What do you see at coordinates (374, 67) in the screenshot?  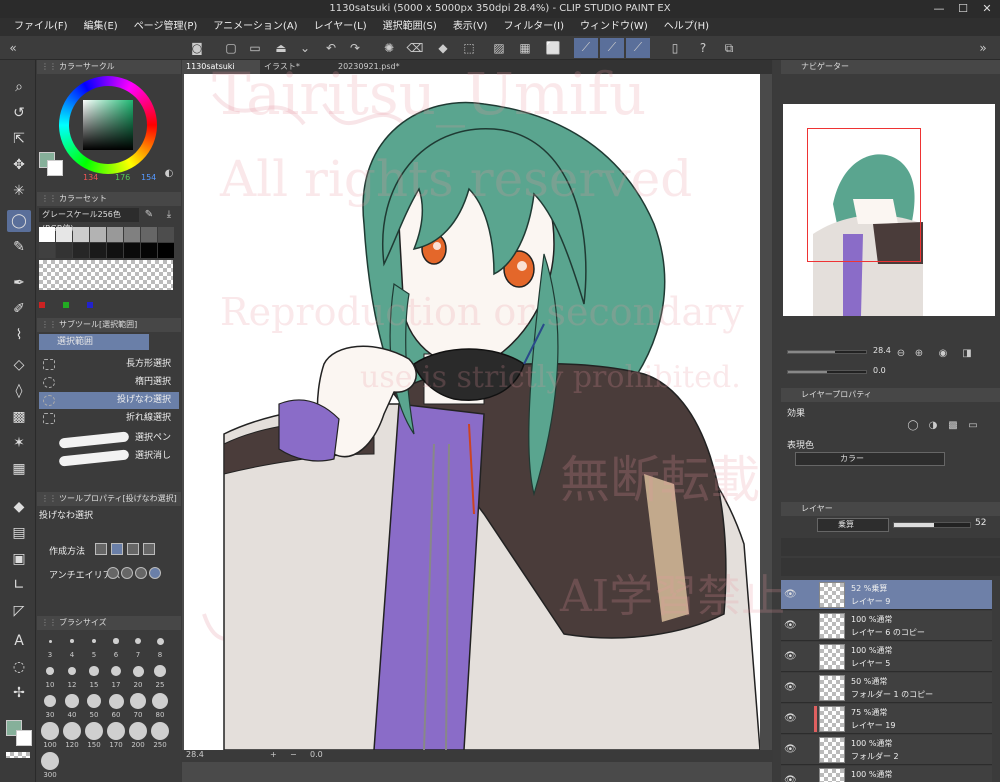 I see `tab-psd: 20230921.psd*` at bounding box center [374, 67].